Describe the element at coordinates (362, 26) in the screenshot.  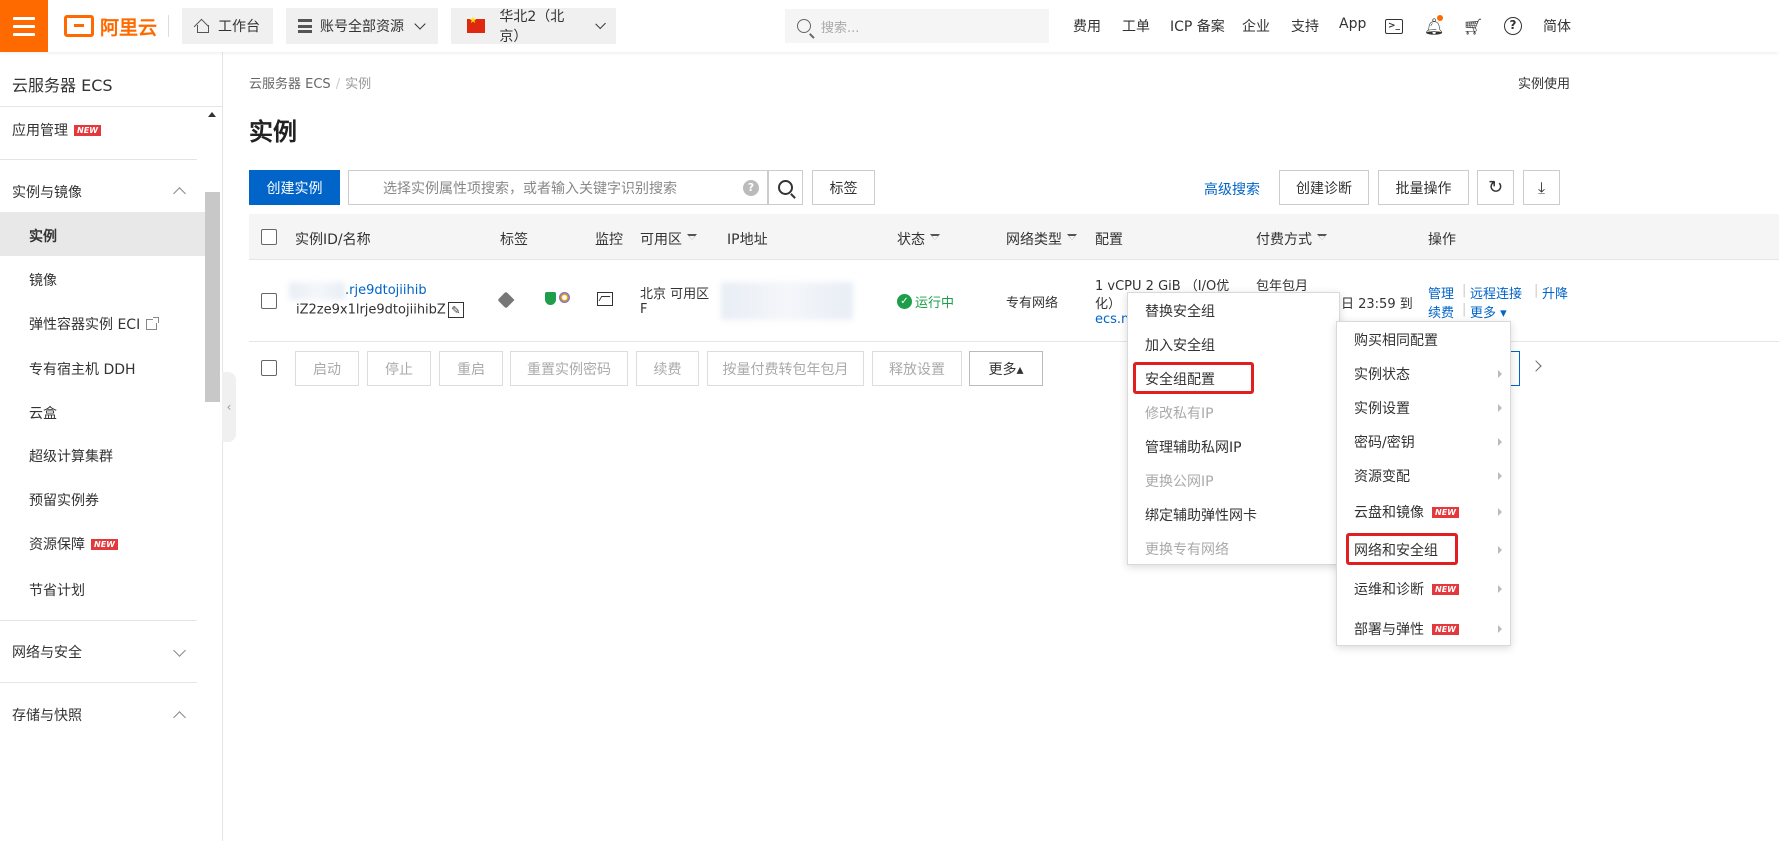
I see `resource-scope-dropdown: 账号全部资源` at that location.